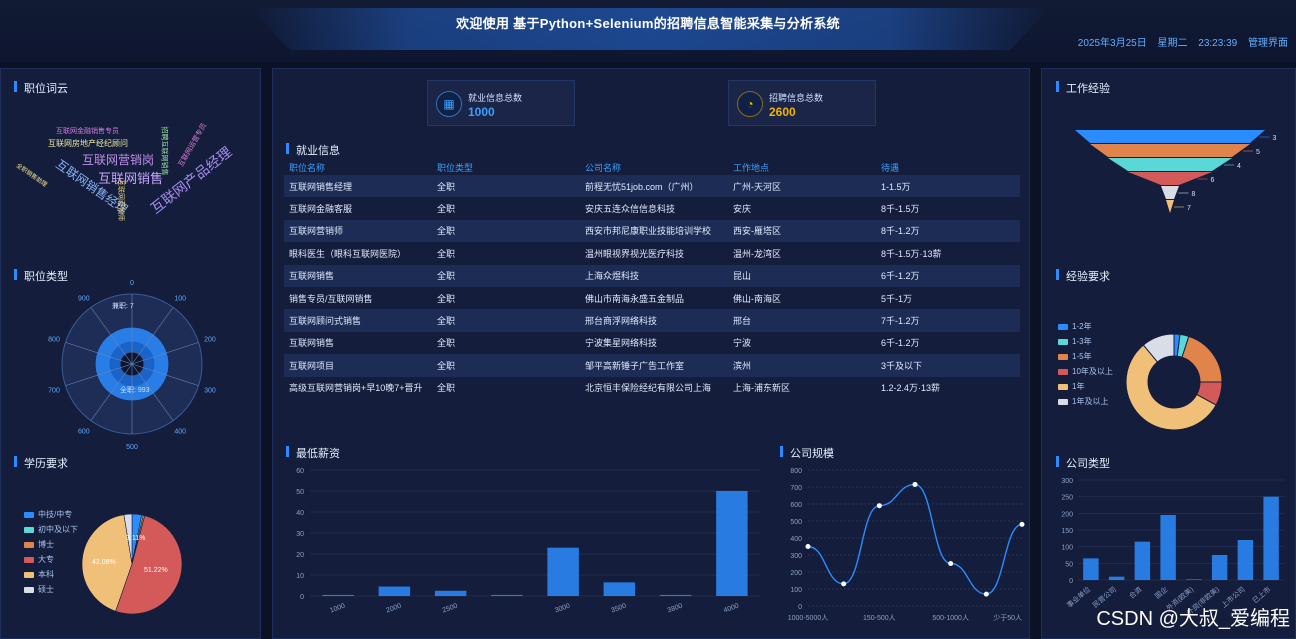 The image size is (1296, 639). What do you see at coordinates (948, 298) in the screenshot?
I see `table-cell: 5千-1万` at bounding box center [948, 298].